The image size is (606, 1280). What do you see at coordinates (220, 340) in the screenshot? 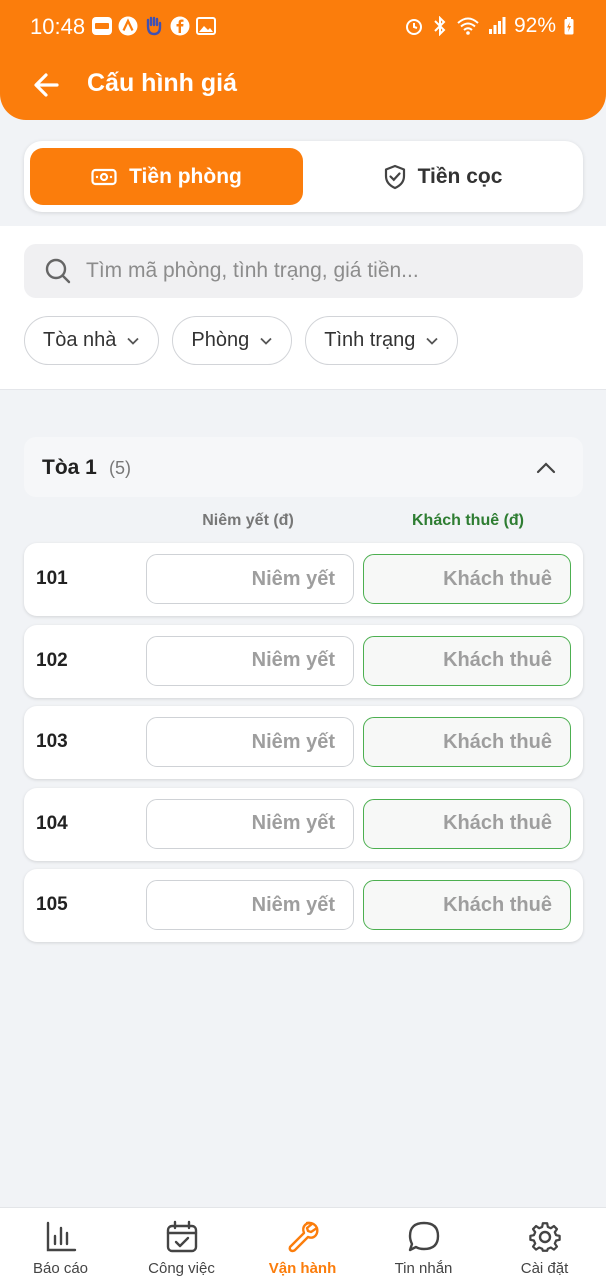
I see `filter-room-label: Phòng` at bounding box center [220, 340].